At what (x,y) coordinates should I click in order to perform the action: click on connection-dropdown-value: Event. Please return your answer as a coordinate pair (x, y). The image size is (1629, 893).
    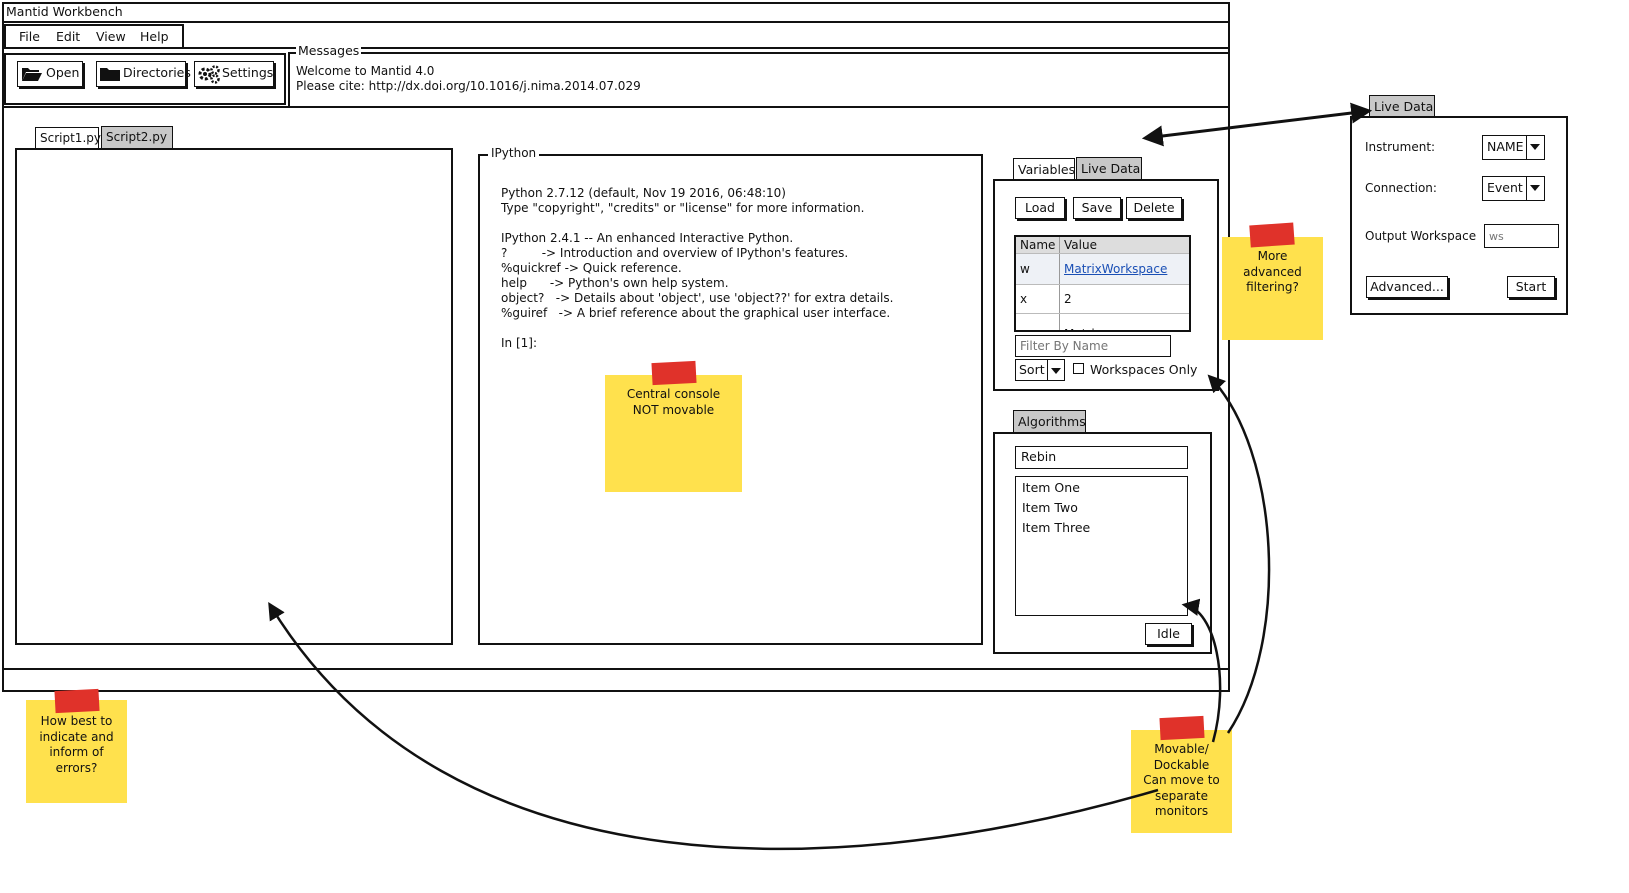
    Looking at the image, I should click on (1505, 187).